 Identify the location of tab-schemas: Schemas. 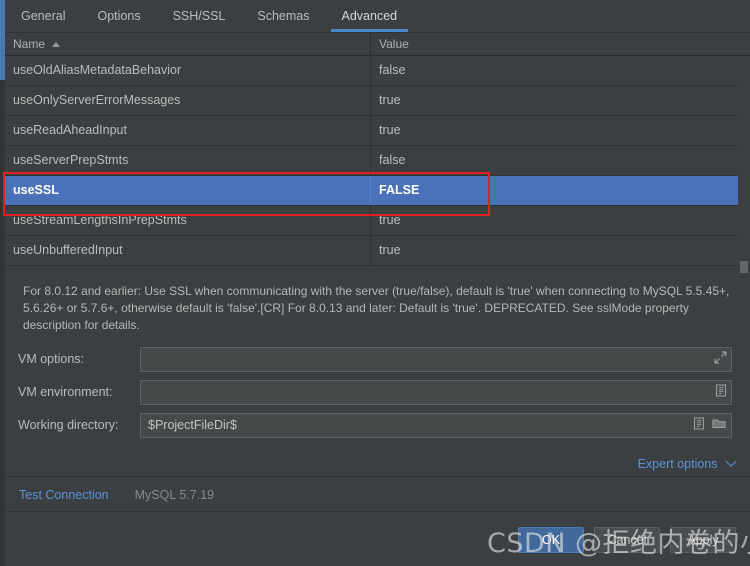
(283, 16).